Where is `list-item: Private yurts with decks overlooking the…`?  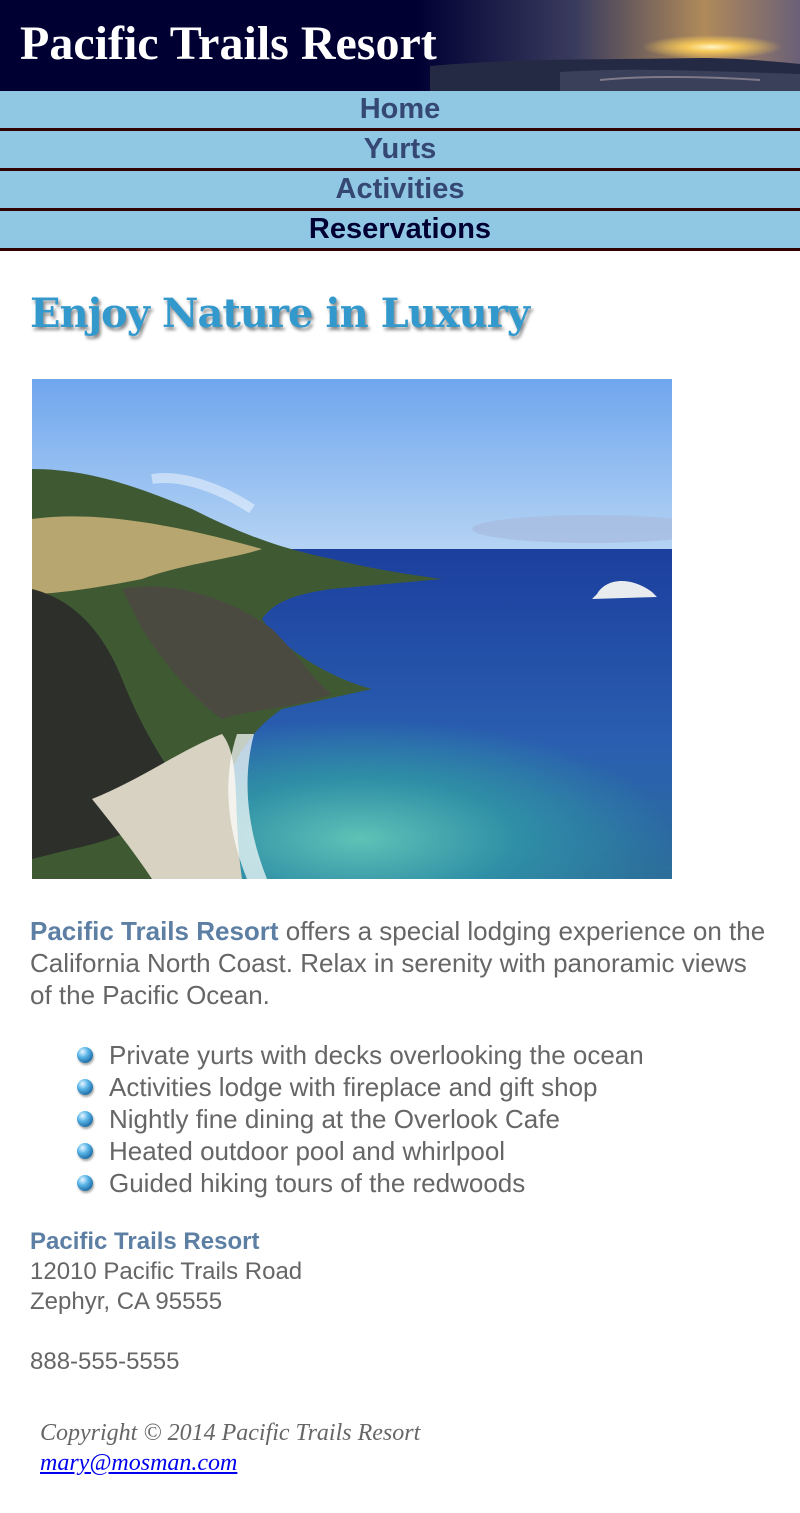 list-item: Private yurts with decks overlooking the… is located at coordinates (360, 1055).